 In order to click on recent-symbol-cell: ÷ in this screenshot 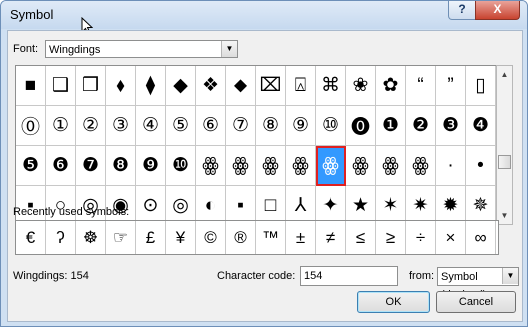, I will do `click(421, 237)`.